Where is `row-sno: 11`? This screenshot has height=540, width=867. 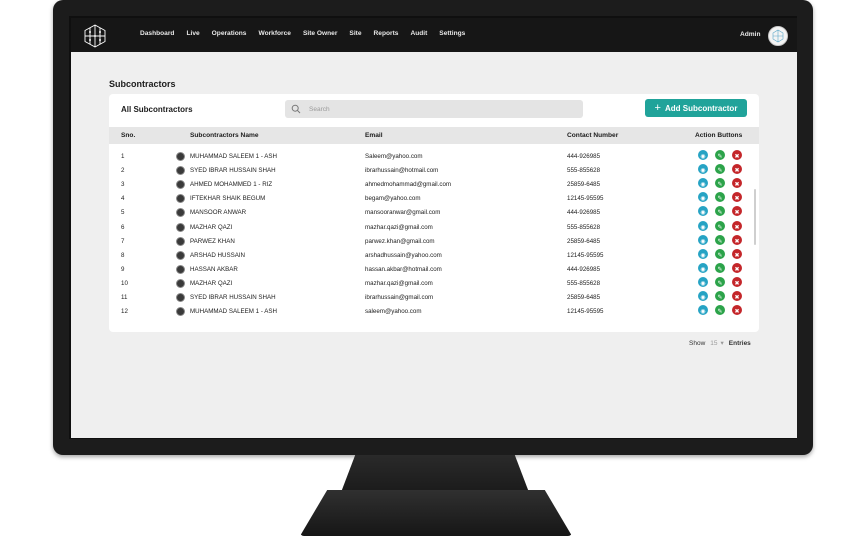 row-sno: 11 is located at coordinates (124, 297).